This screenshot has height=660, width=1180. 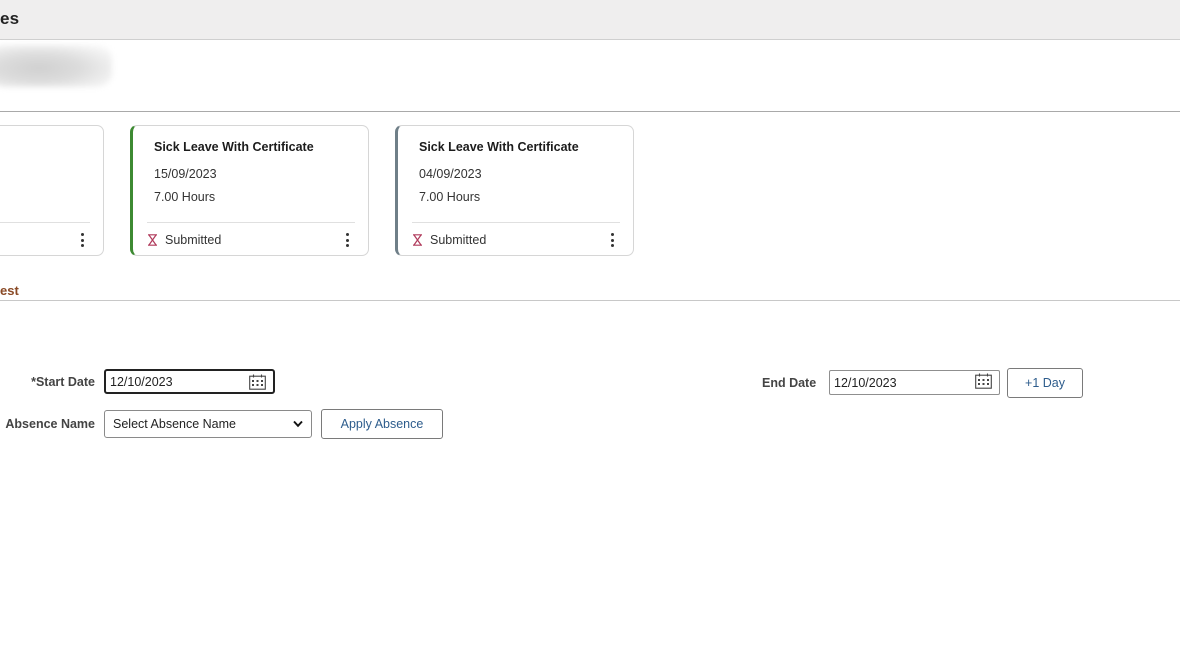 I want to click on end-date-field, so click(x=914, y=382).